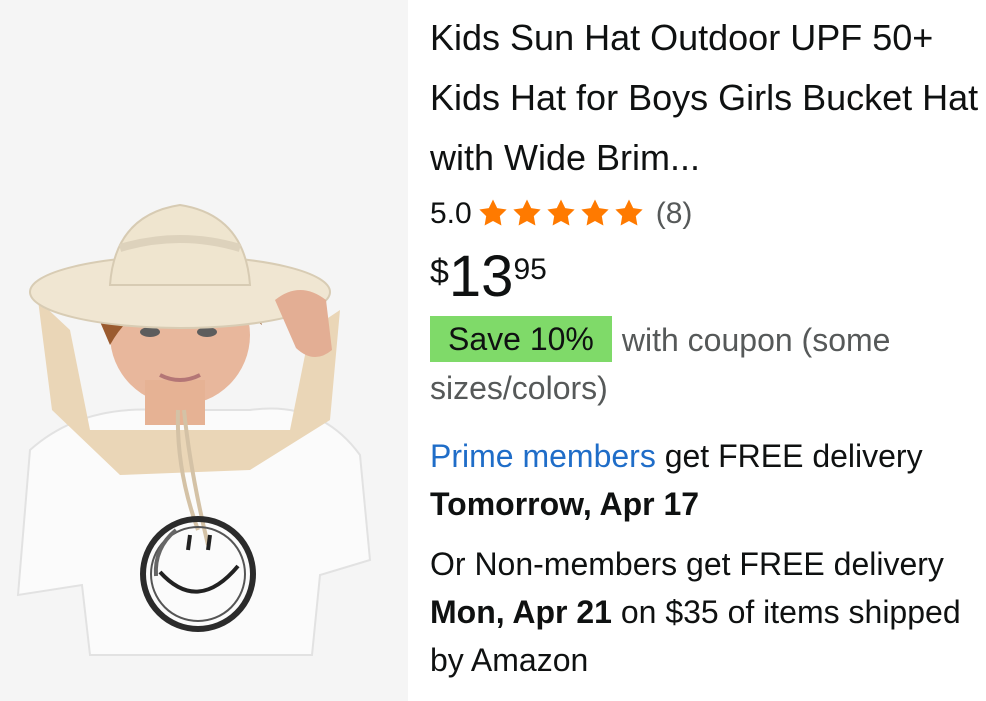 The height and width of the screenshot is (701, 986). I want to click on price-fraction: 95, so click(530, 269).